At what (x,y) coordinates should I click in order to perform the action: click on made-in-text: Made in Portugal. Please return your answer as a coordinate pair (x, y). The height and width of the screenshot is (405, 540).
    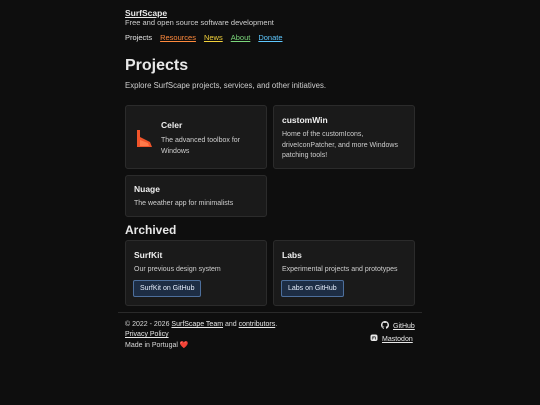
    Looking at the image, I should click on (151, 345).